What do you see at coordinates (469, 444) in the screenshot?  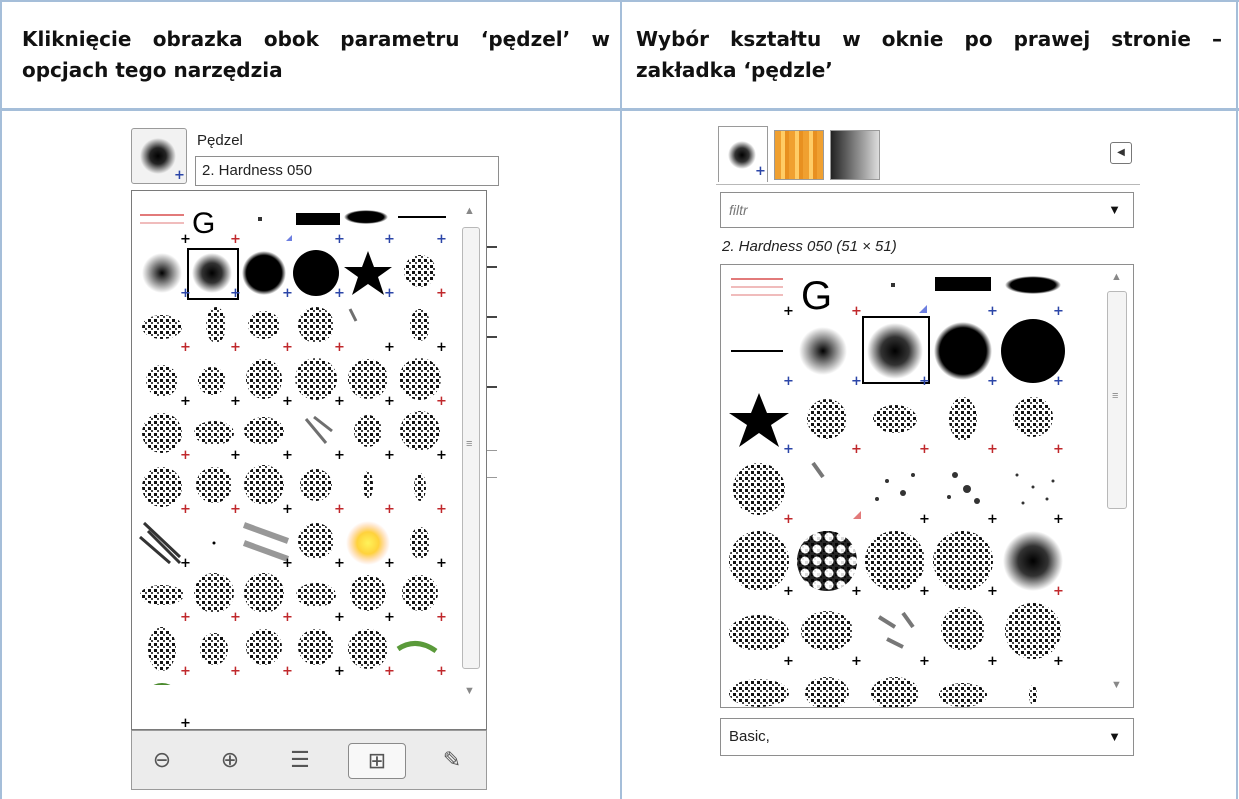 I see `grip-icon: ≡` at bounding box center [469, 444].